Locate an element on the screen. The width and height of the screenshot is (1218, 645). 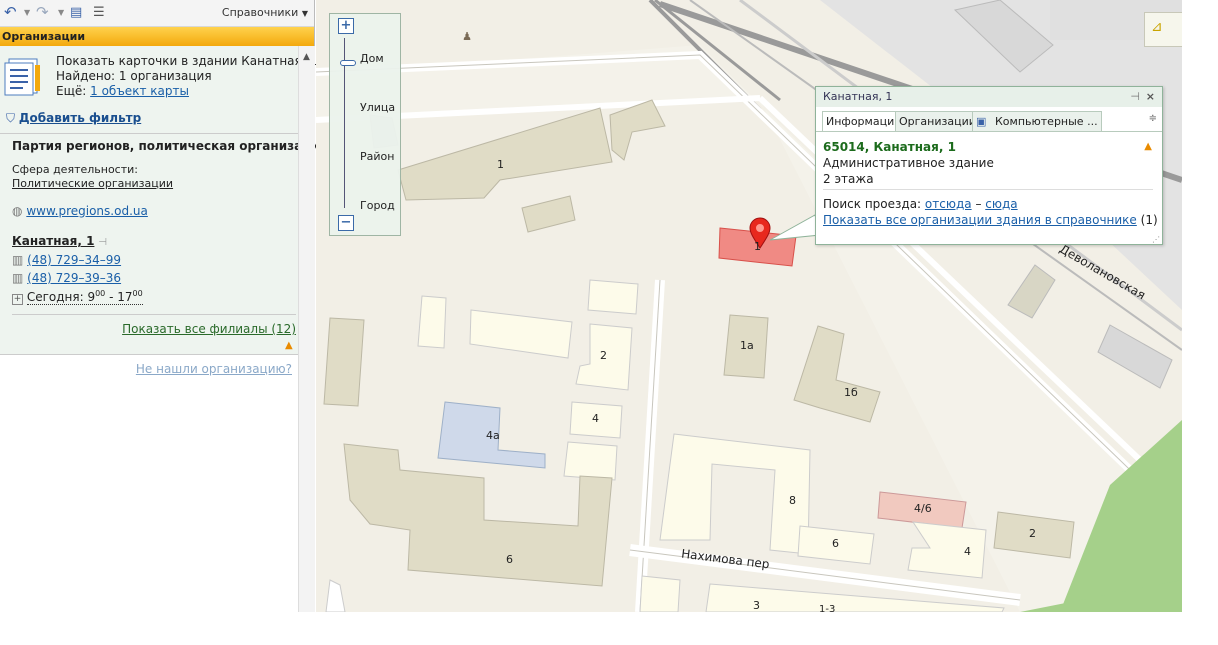
building-label: 1 is located at coordinates (757, 246).